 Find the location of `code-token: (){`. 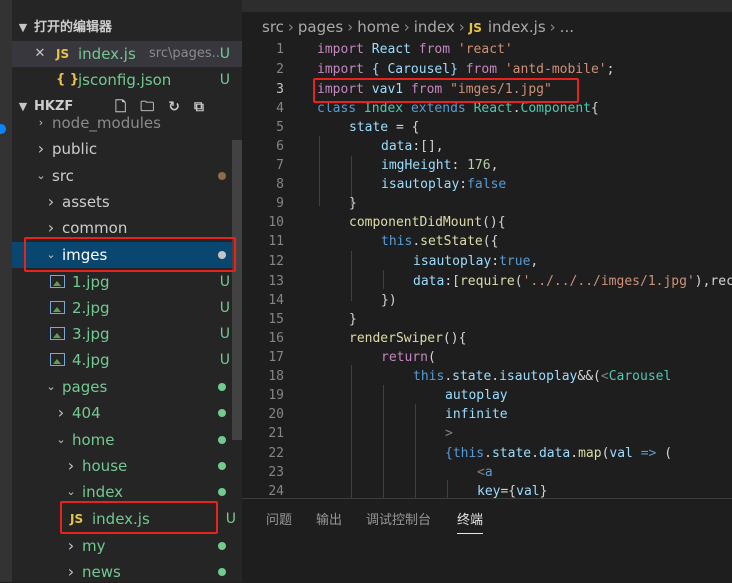

code-token: (){ is located at coordinates (454, 338).